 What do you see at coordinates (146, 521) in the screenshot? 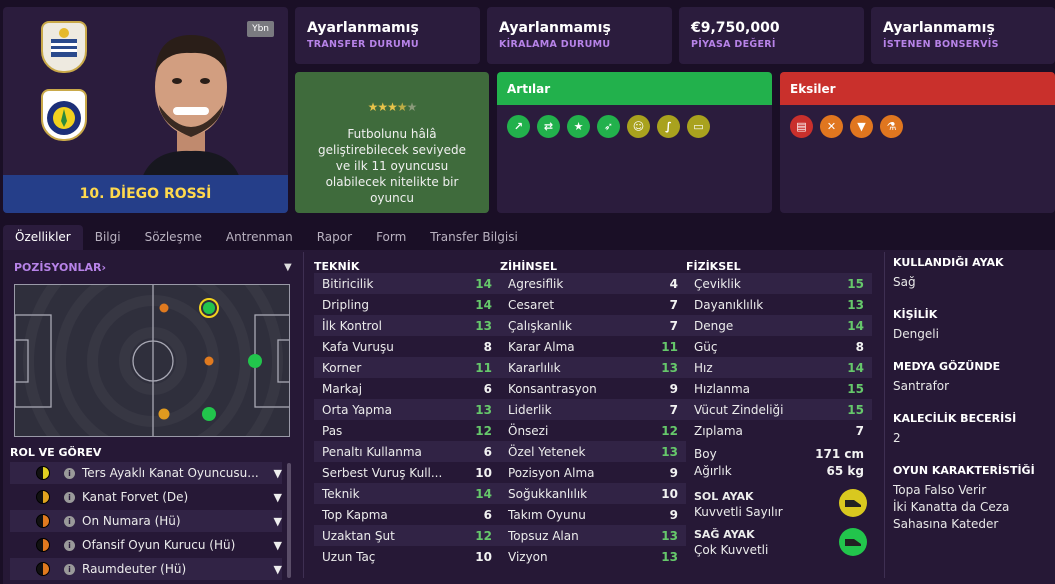
I see `role-row: i On Numara (Hü) ▼` at bounding box center [146, 521].